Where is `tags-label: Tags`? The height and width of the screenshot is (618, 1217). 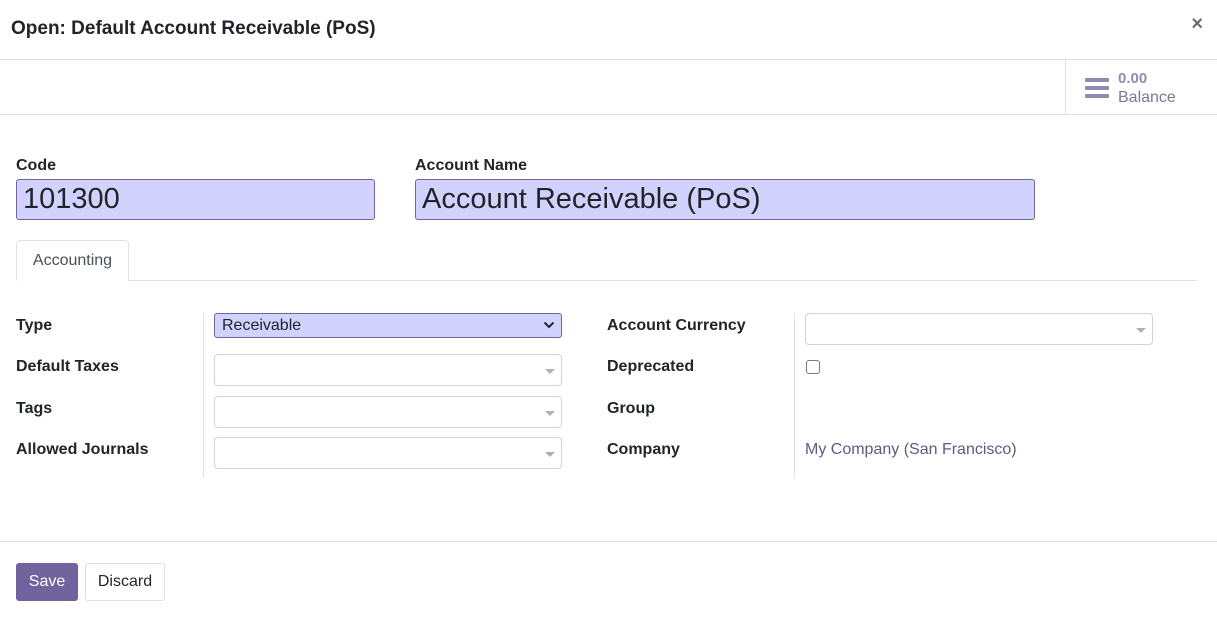
tags-label: Tags is located at coordinates (34, 408).